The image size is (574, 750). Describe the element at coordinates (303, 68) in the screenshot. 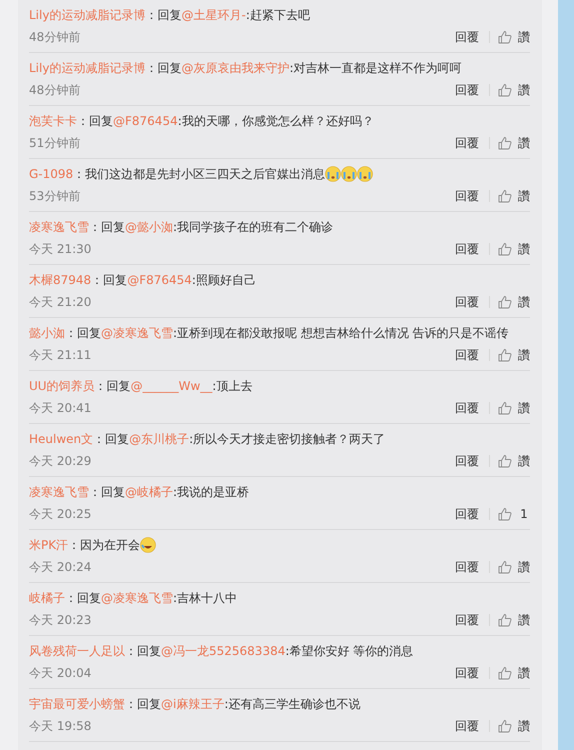

I see `comment-text: ：回复@灰原哀由我来守护:对吉林一直都是这样不作为呵呵` at that location.